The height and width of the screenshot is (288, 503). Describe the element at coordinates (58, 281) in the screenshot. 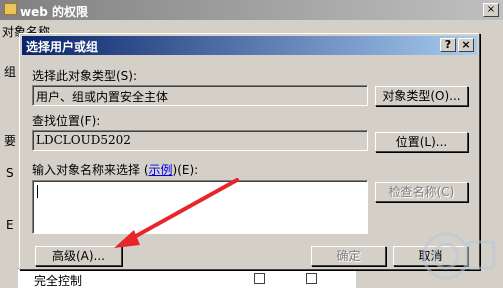

I see `permission-row-label: 完全控制` at that location.